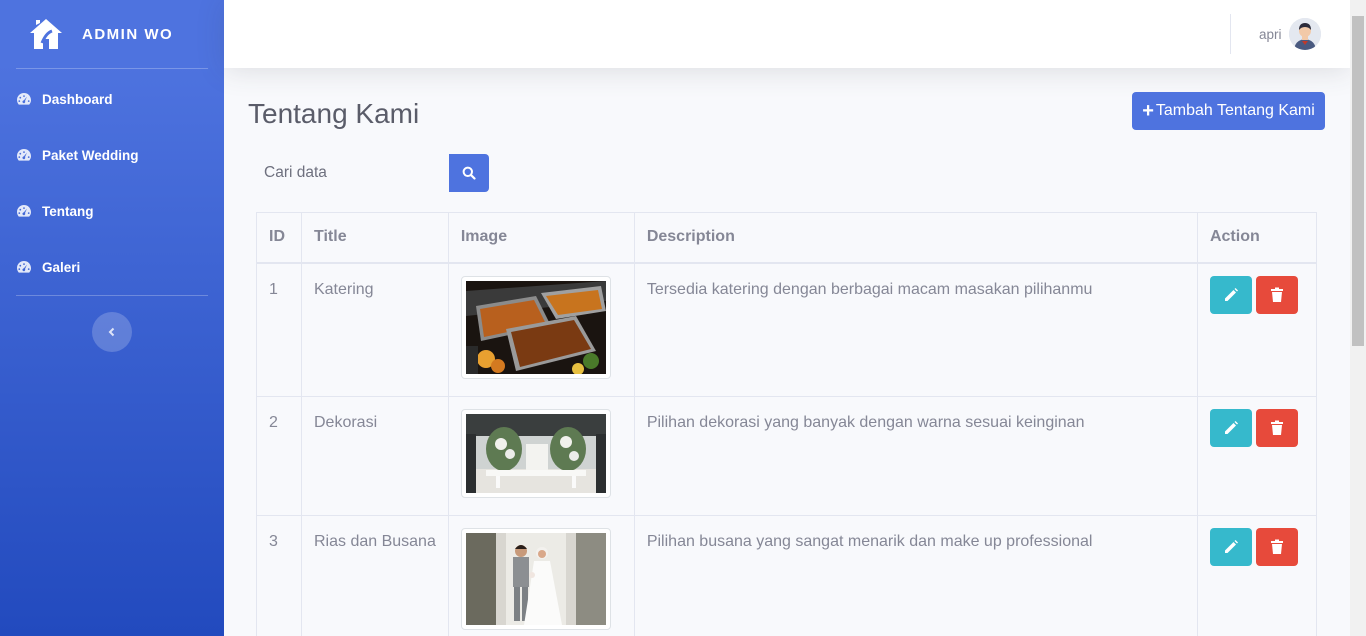 Image resolution: width=1366 pixels, height=636 pixels. I want to click on page-scrollbar, so click(1358, 318).